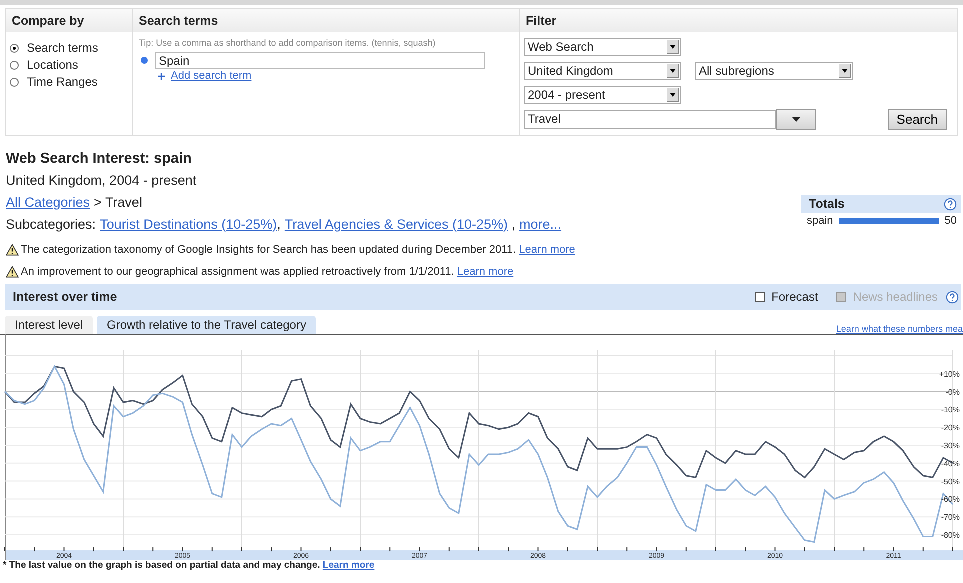 The image size is (963, 583). Describe the element at coordinates (211, 76) in the screenshot. I see `add-term-link: Add search term` at that location.